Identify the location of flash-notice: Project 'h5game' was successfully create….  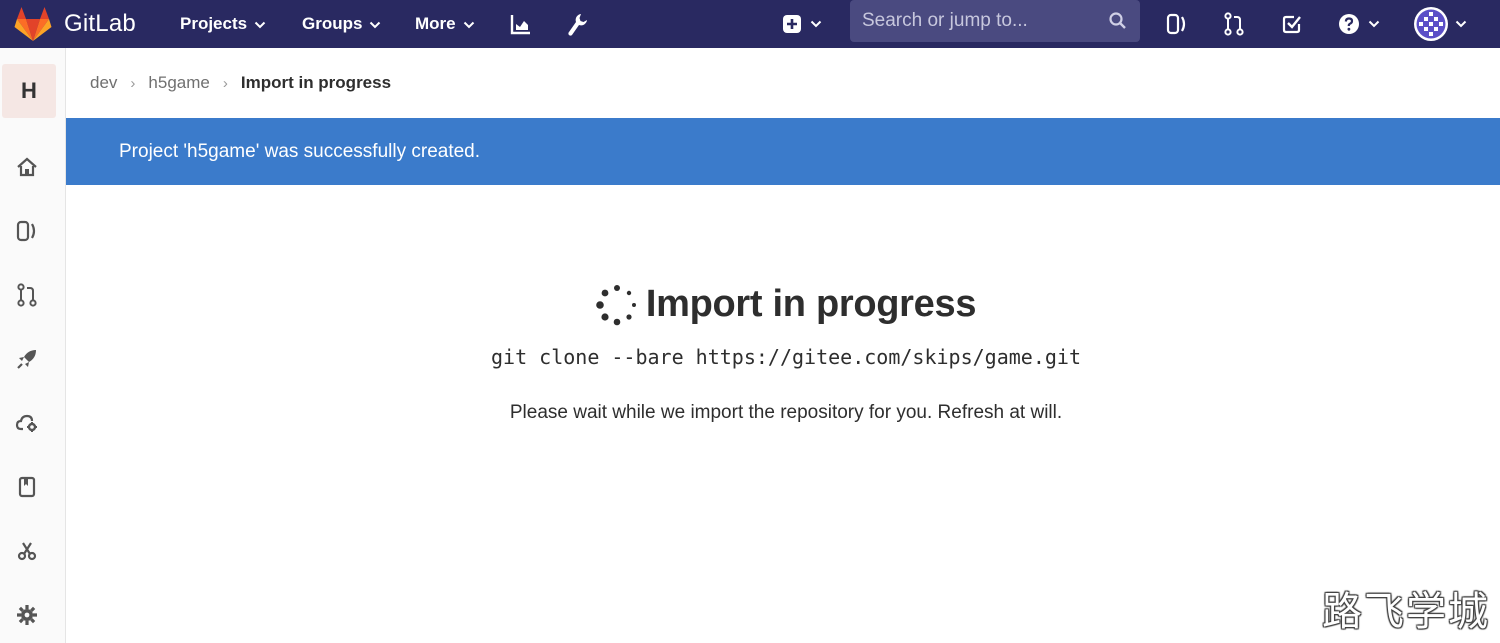
(783, 151).